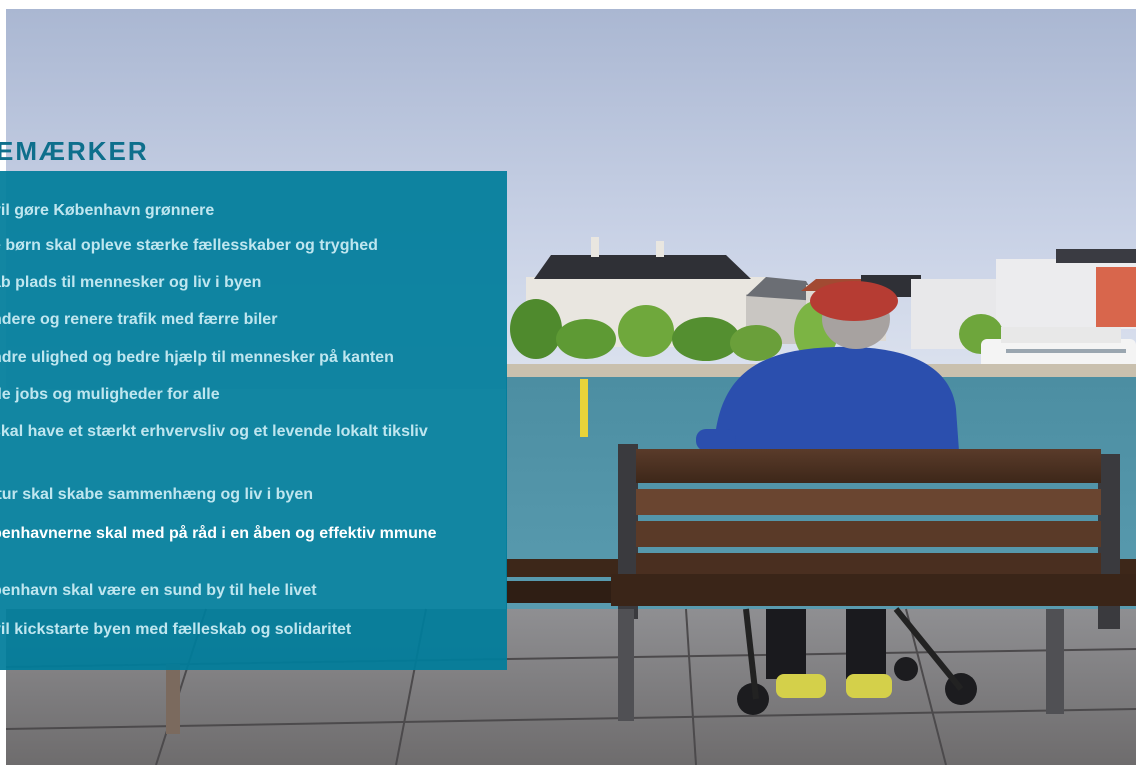 The width and height of the screenshot is (1136, 765). Describe the element at coordinates (246, 282) in the screenshot. I see `goal-link: ab plads til mennesker og liv i byen` at that location.